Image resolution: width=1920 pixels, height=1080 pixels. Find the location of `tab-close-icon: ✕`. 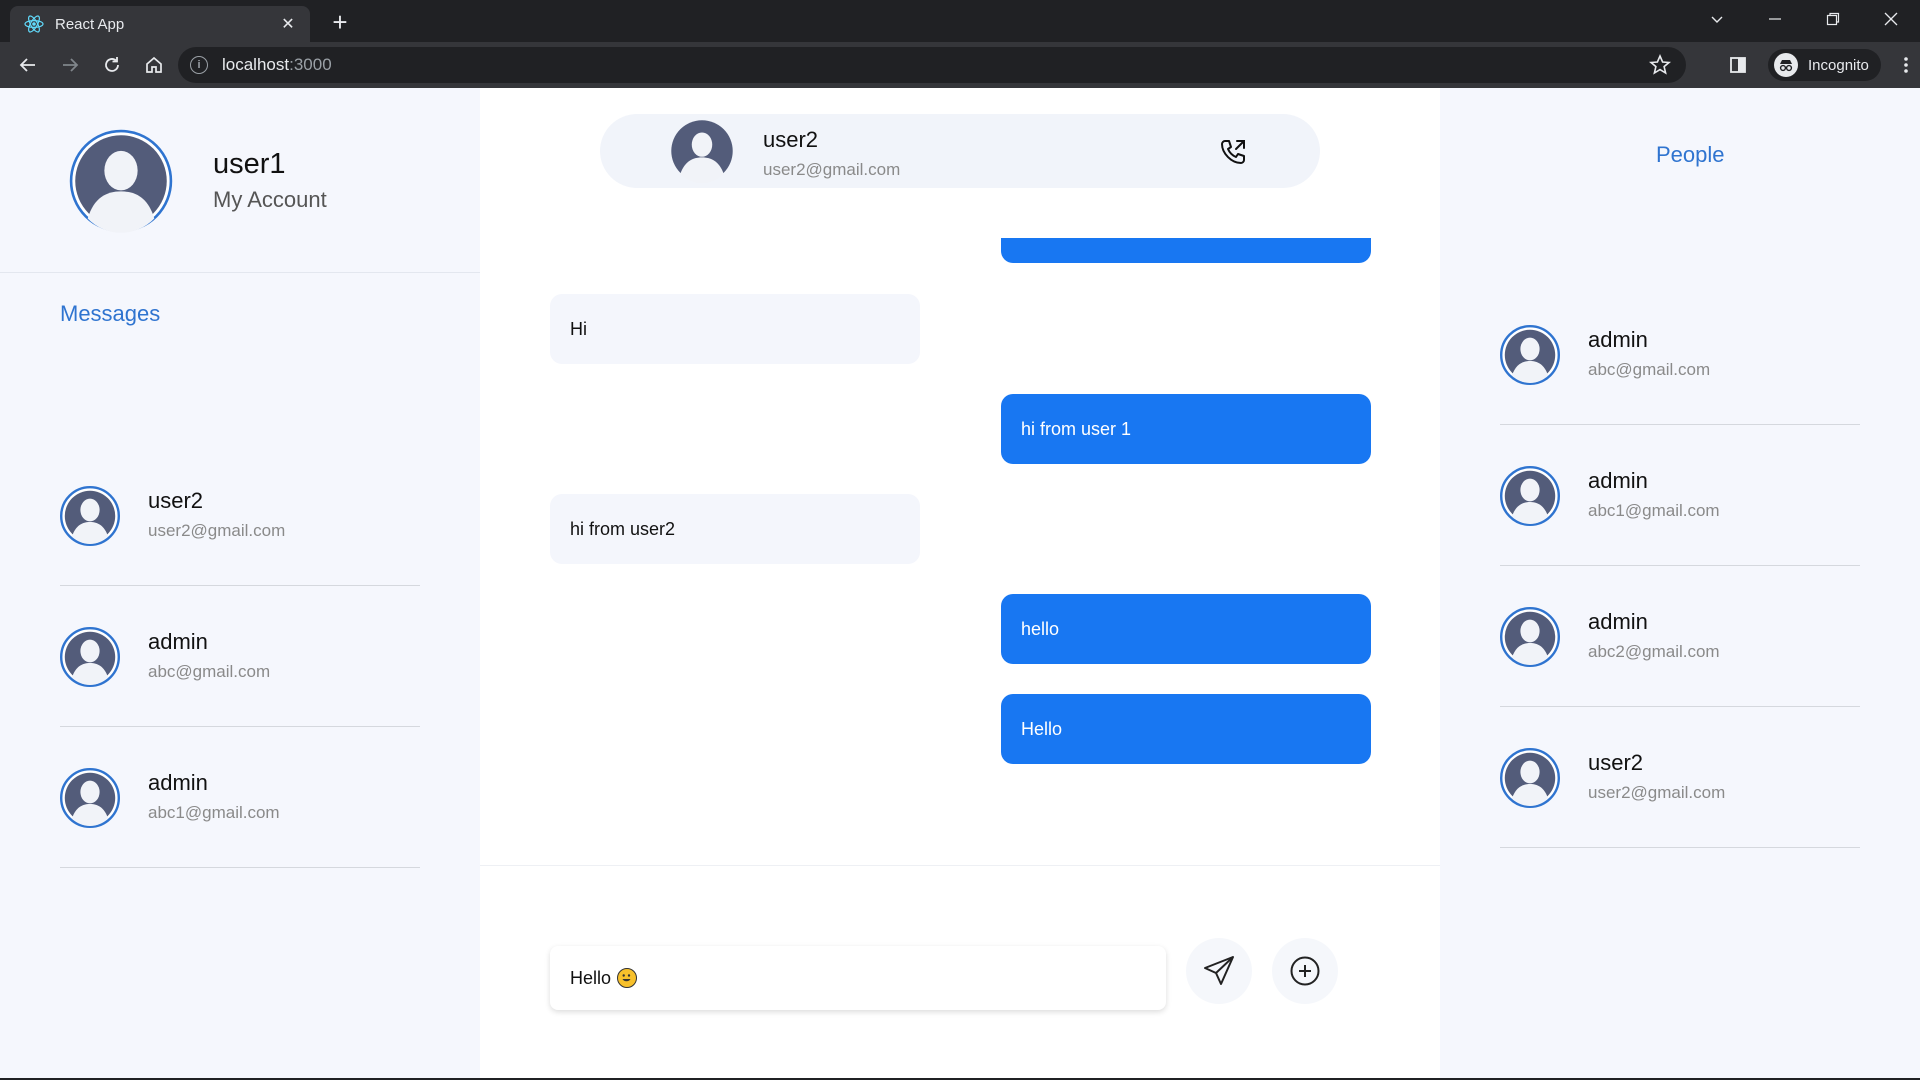

tab-close-icon: ✕ is located at coordinates (288, 24).